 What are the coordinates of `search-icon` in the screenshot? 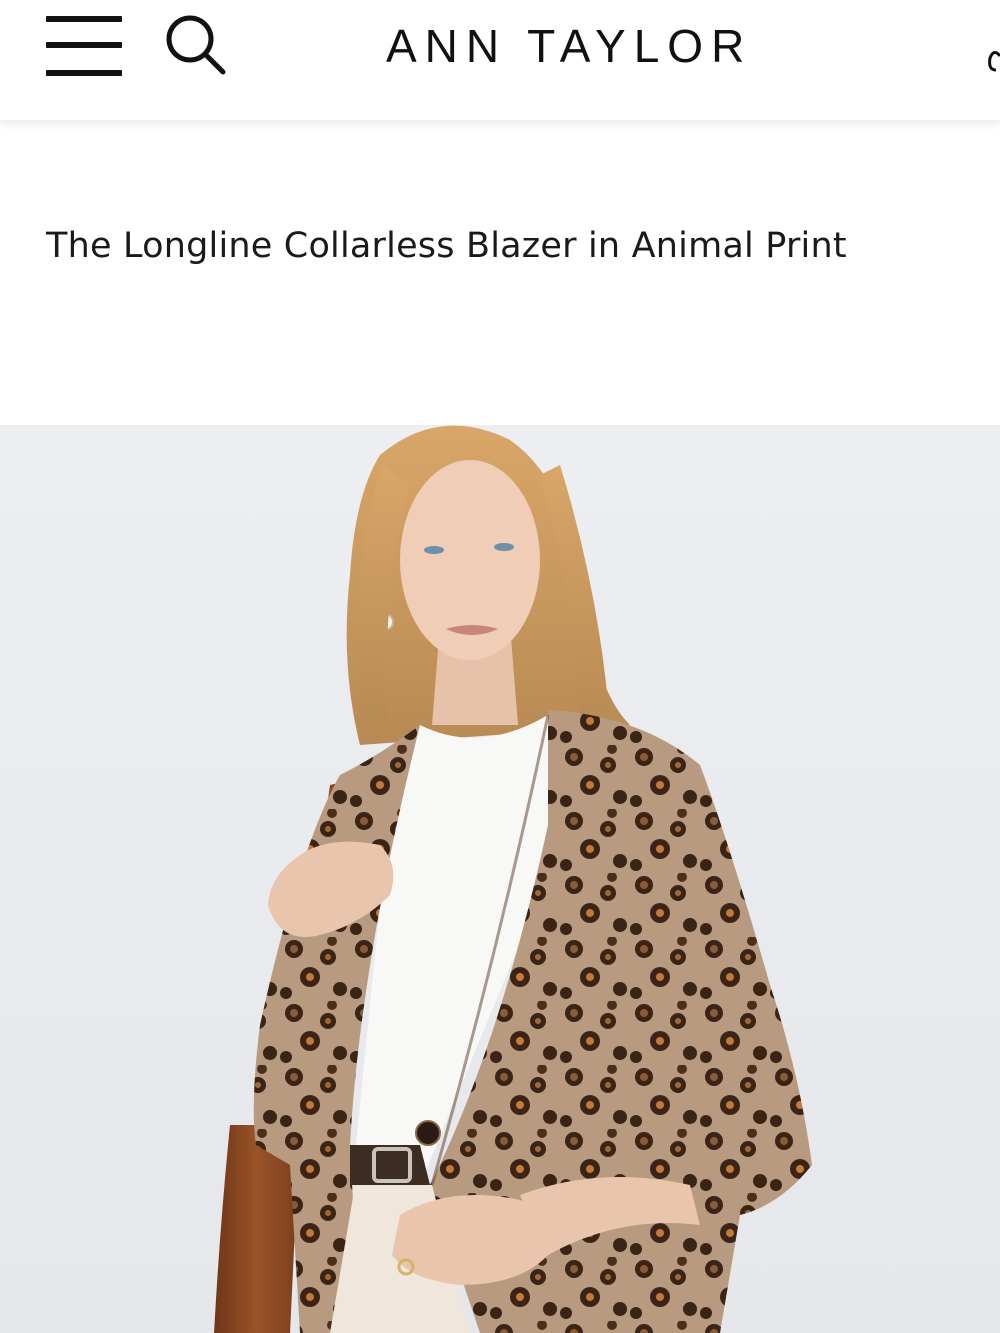 It's located at (195, 44).